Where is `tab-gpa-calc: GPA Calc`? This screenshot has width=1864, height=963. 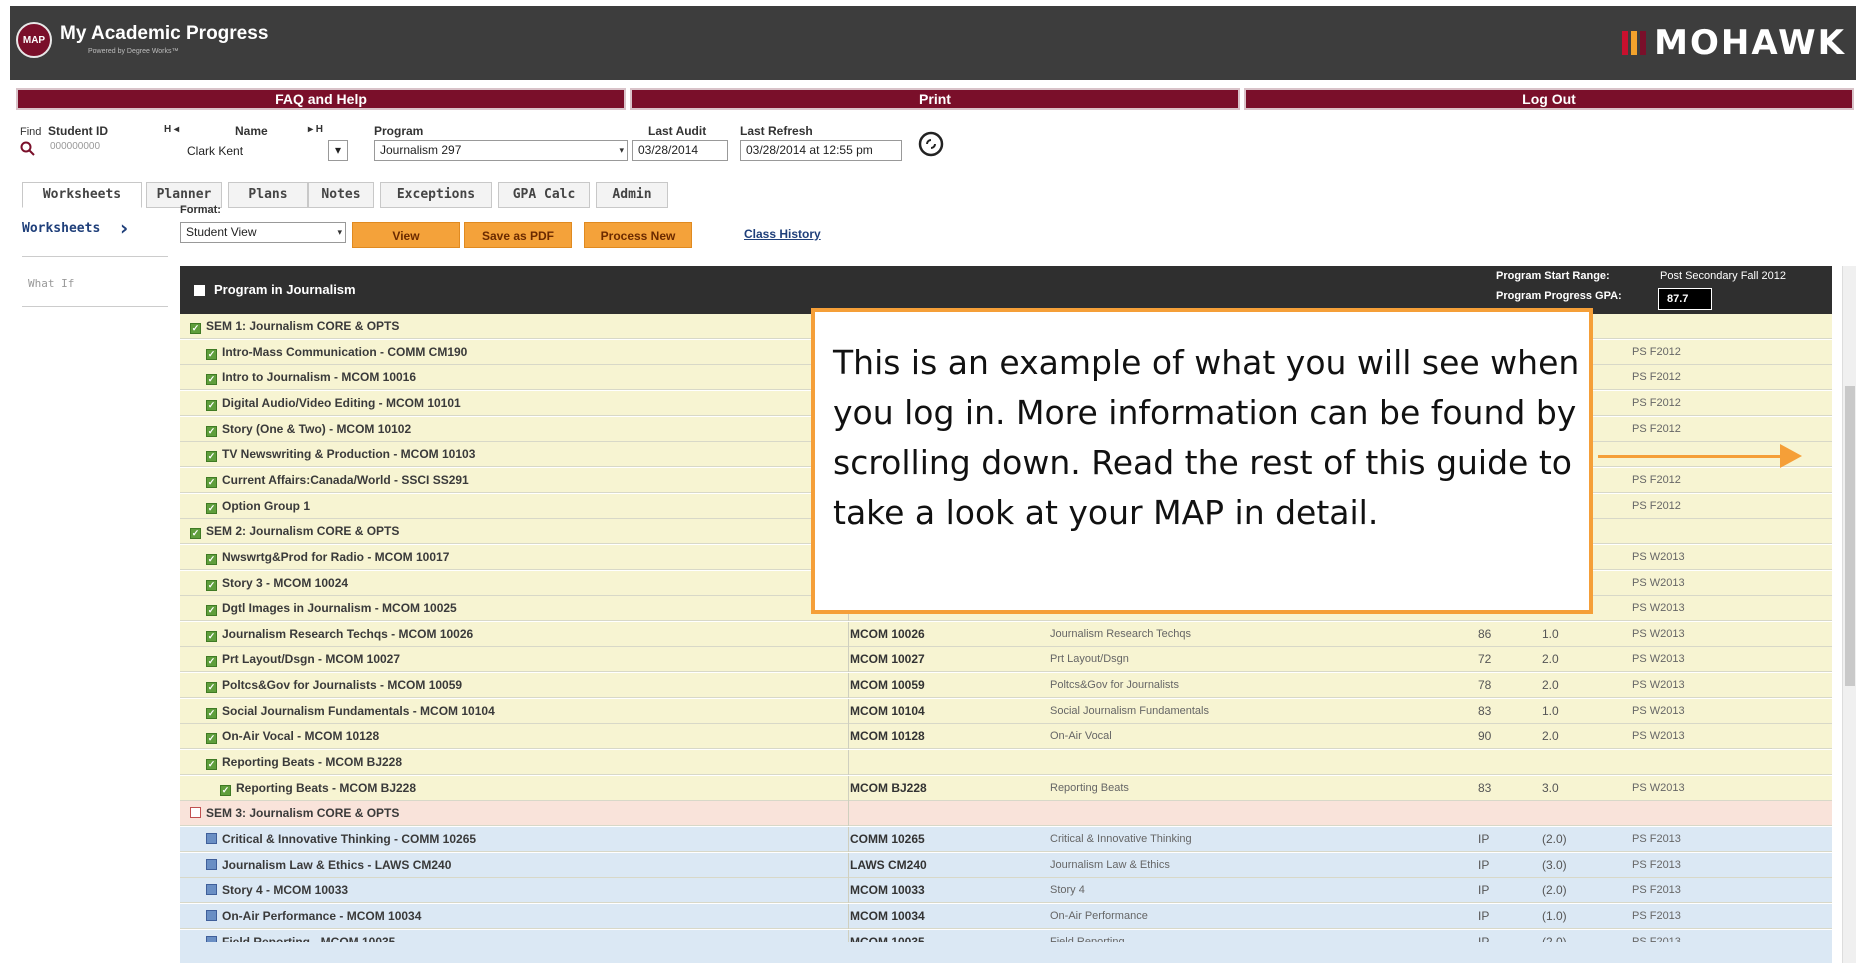
tab-gpa-calc: GPA Calc is located at coordinates (544, 195).